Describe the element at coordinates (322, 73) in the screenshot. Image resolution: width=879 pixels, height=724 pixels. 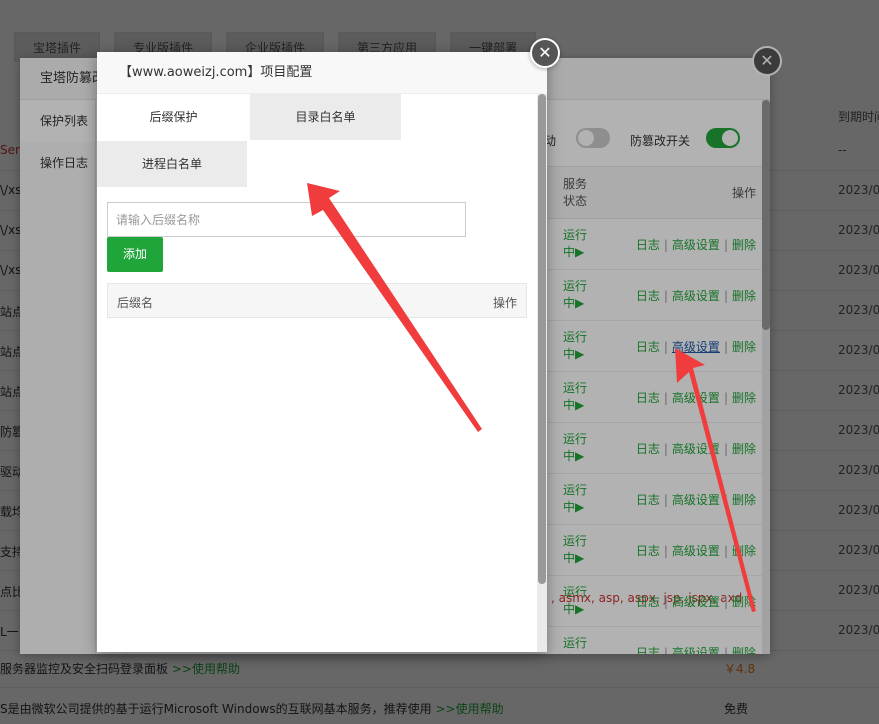
I see `dialog-title: 【www.aoweizj.com】项目配置` at that location.